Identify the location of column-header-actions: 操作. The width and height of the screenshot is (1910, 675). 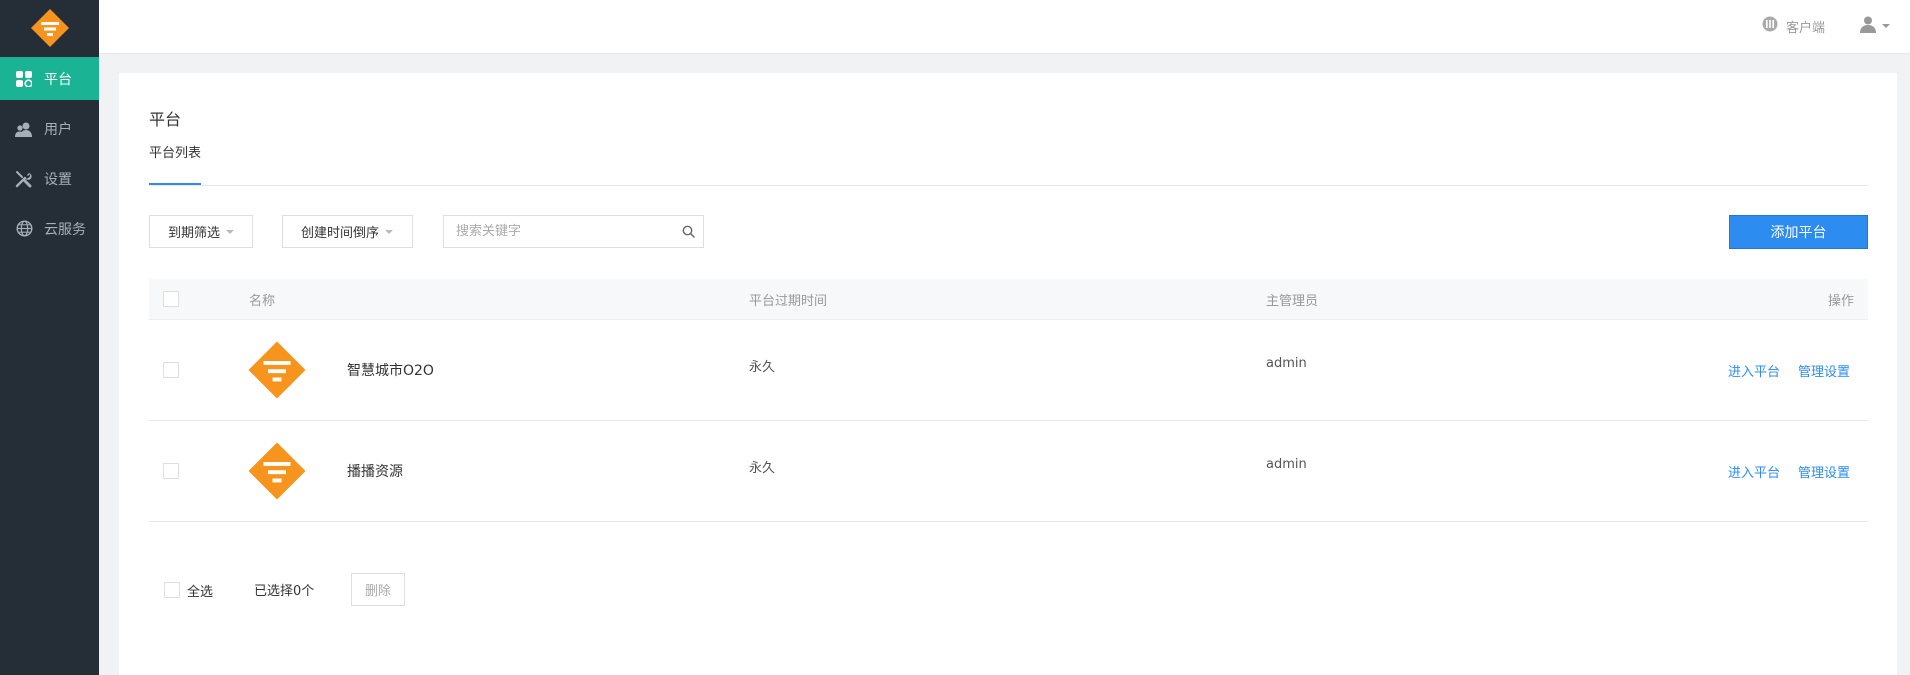
(1840, 301).